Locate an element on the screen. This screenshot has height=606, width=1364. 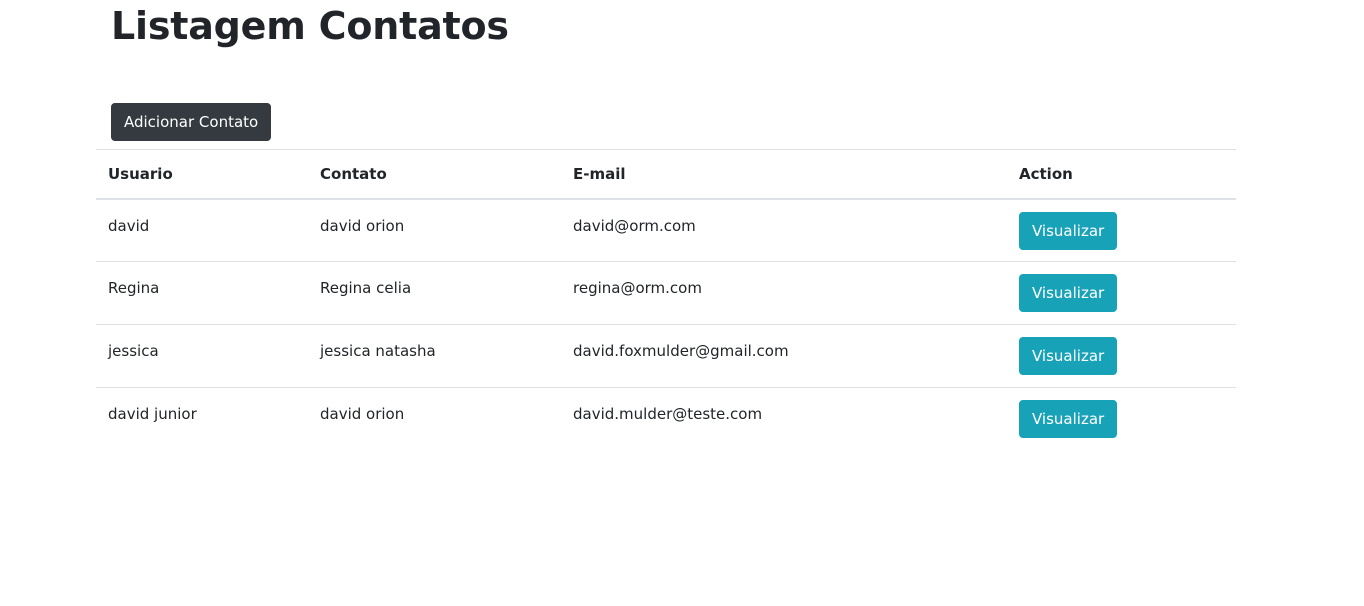
cell-contact: Regina celia is located at coordinates (434, 293).